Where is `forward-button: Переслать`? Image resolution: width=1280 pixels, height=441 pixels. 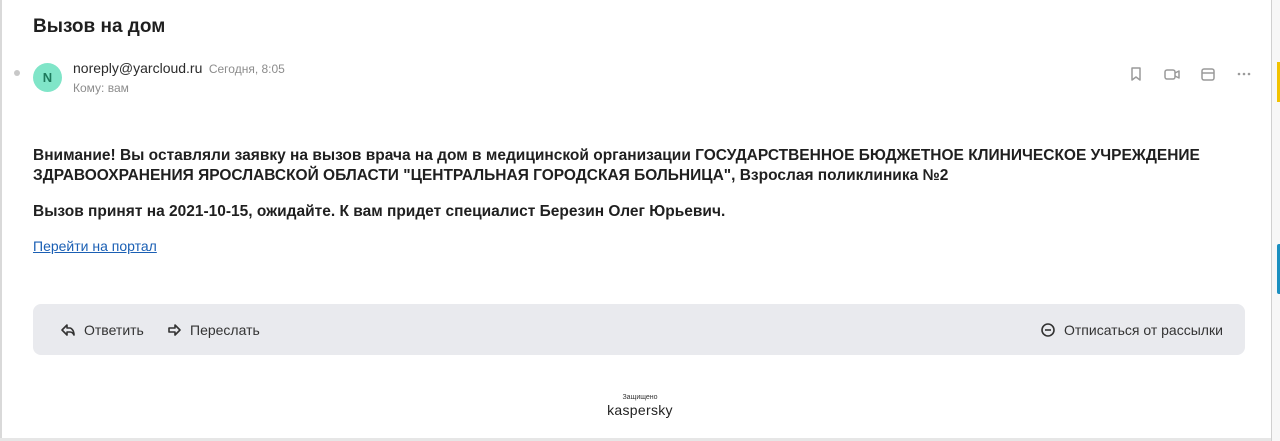
forward-button: Переслать is located at coordinates (213, 329).